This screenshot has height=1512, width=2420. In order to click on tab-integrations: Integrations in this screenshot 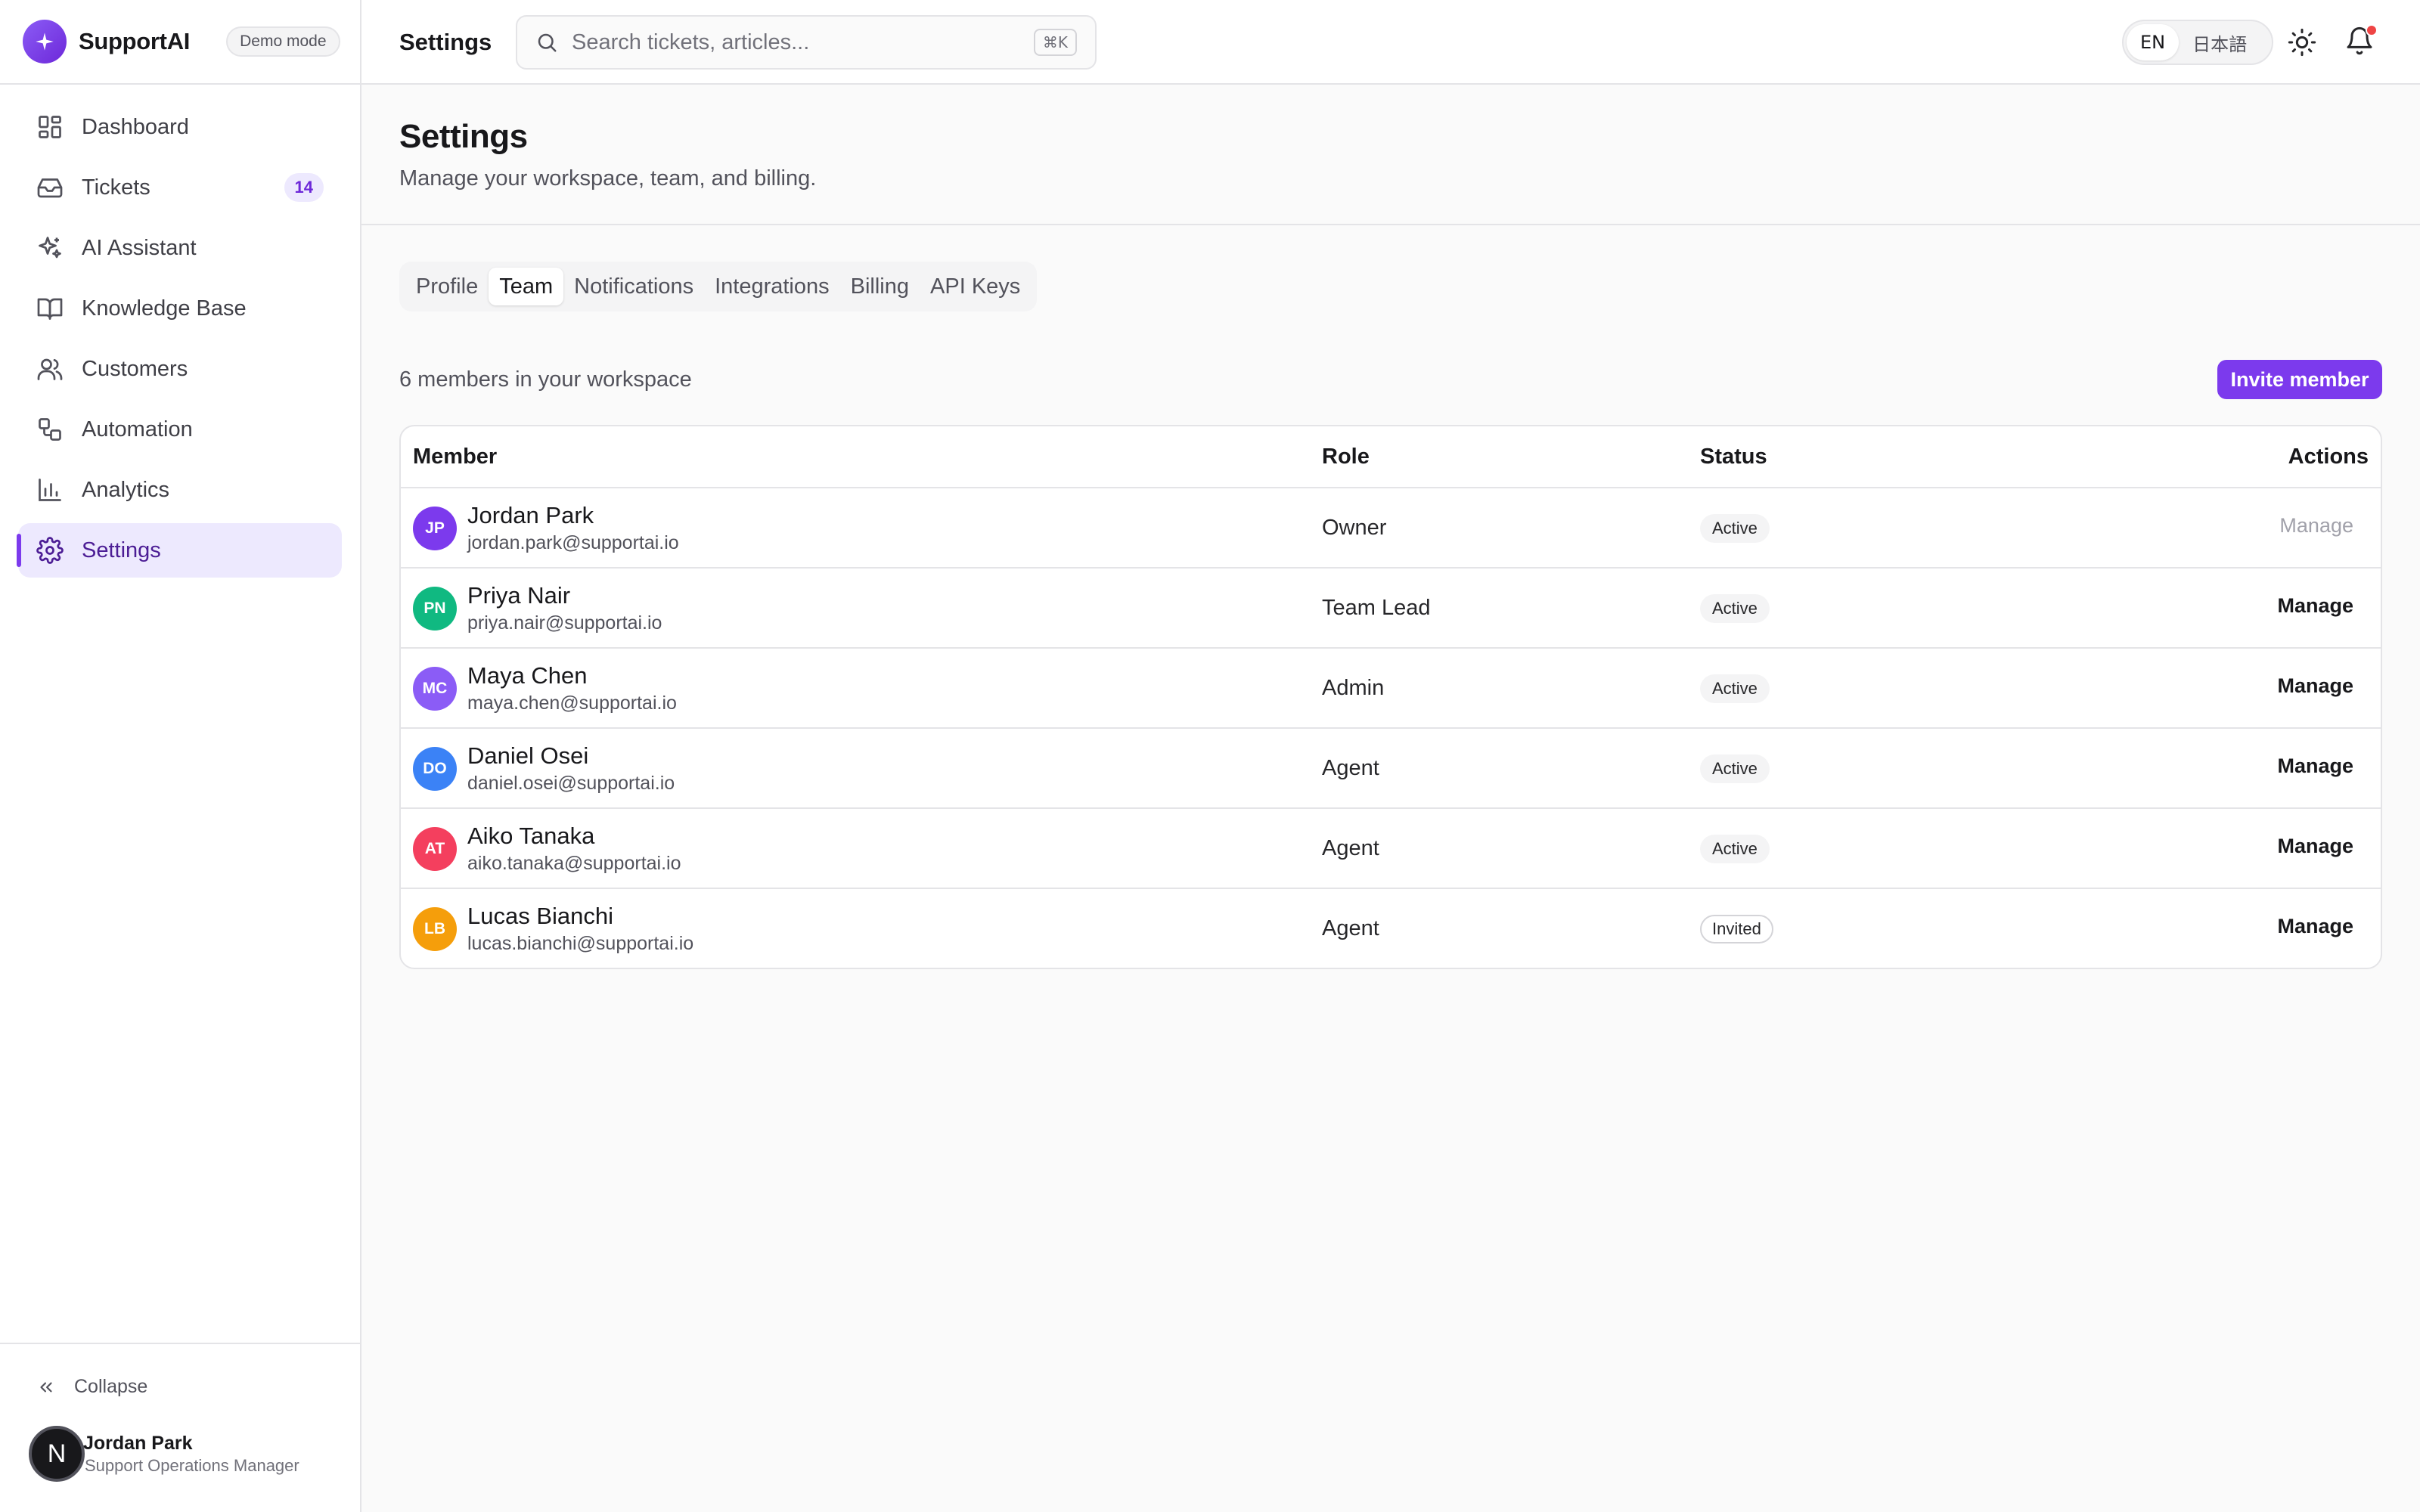, I will do `click(772, 286)`.